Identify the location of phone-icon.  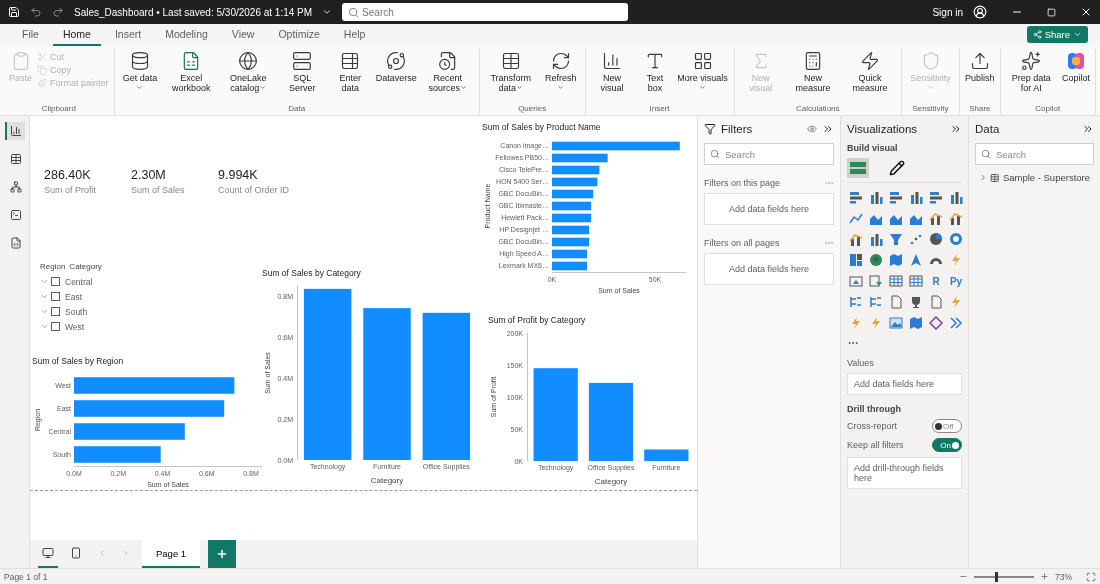
(76, 553).